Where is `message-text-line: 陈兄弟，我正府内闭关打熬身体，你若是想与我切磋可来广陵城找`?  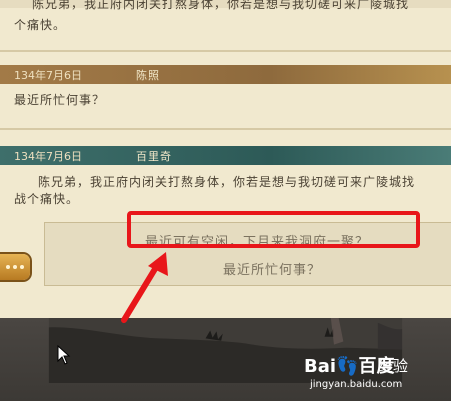
message-text-line: 陈兄弟，我正府内闭关打熬身体，你若是想与我切磋可来广陵城找 is located at coordinates (221, 5).